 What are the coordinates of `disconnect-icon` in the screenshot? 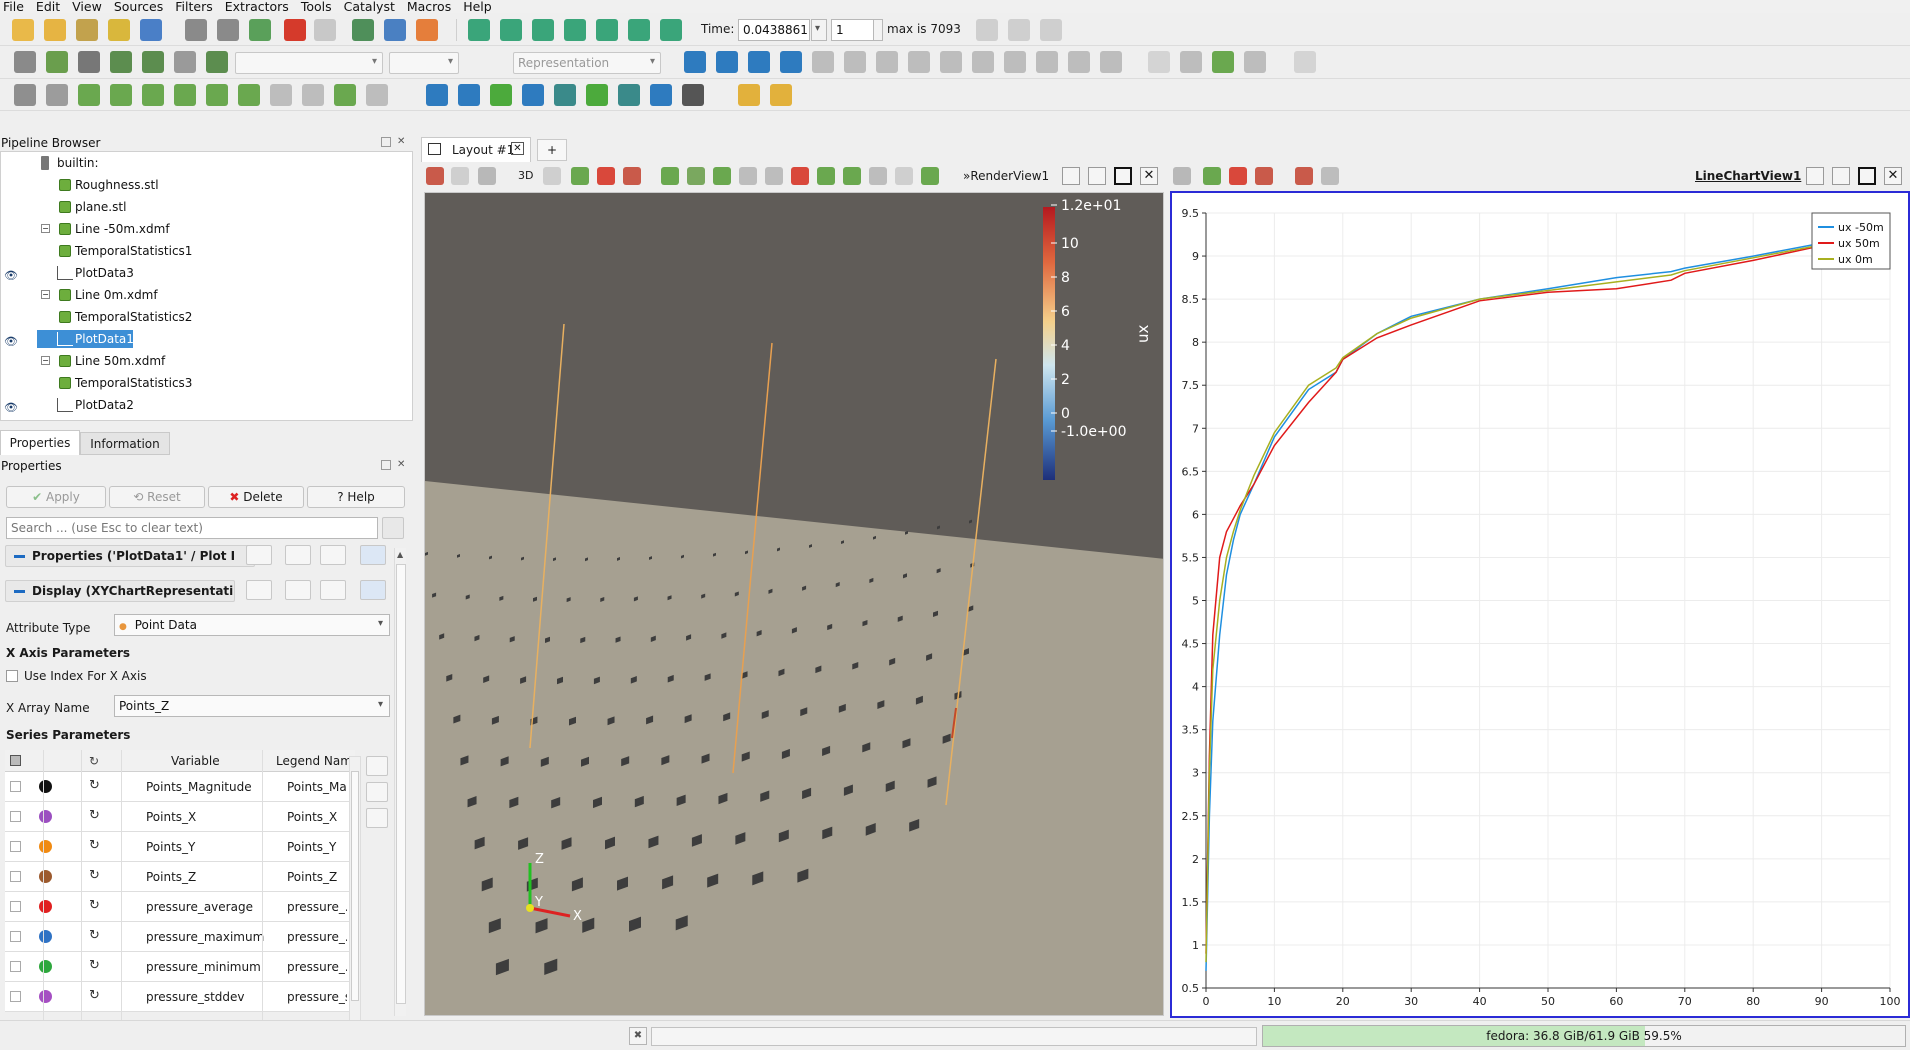 It's located at (196, 30).